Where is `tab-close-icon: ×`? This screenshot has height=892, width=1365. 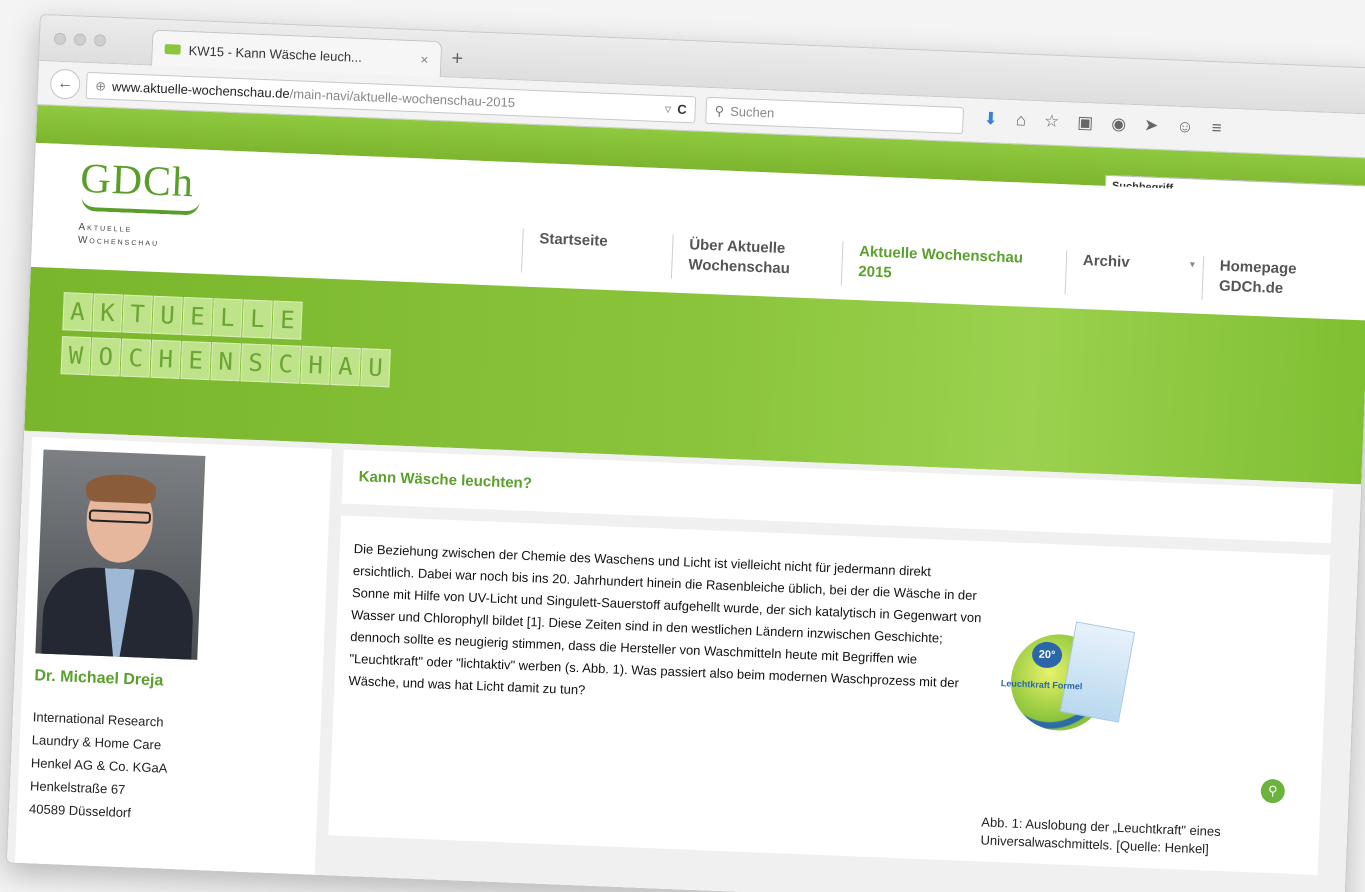
tab-close-icon: × is located at coordinates (424, 59).